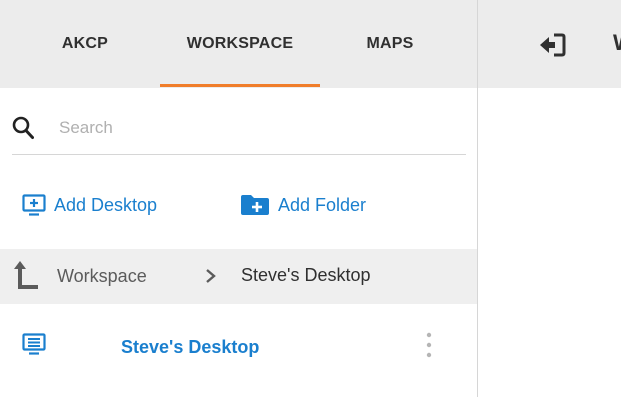 The height and width of the screenshot is (397, 621). I want to click on search-bar, so click(239, 129).